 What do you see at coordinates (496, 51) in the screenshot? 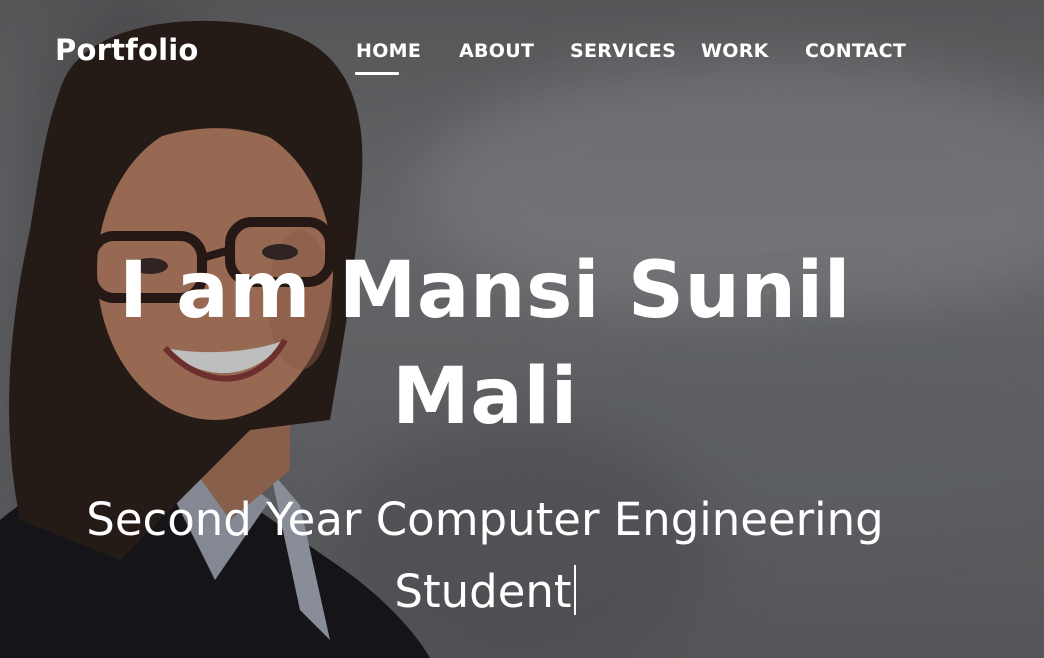
I see `nav-about: ABOUT` at bounding box center [496, 51].